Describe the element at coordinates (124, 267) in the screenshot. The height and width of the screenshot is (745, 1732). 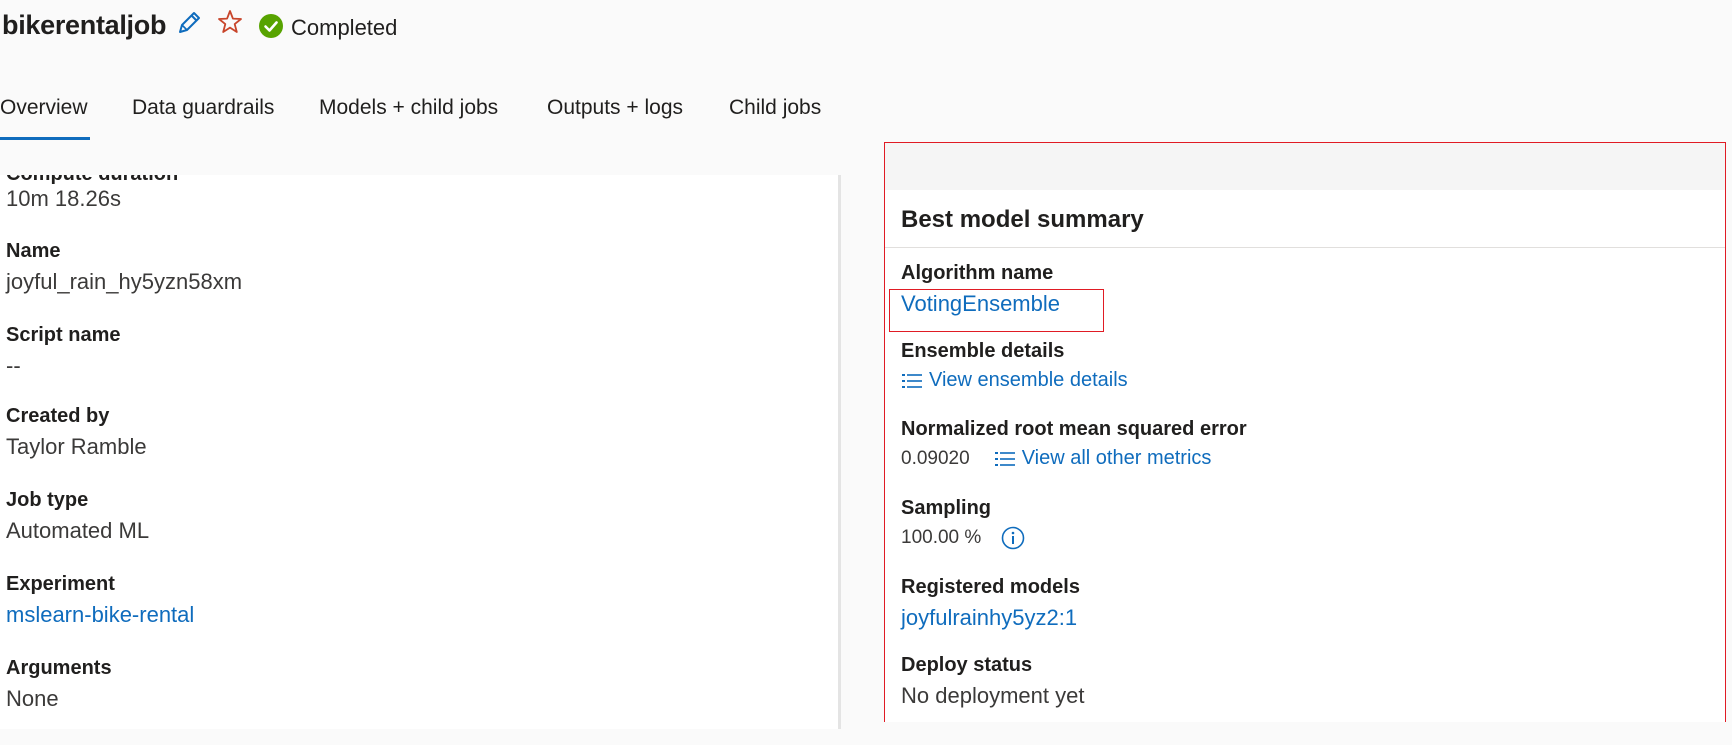
I see `name-field: Name joyful_rain_hy5yzn58xm` at that location.